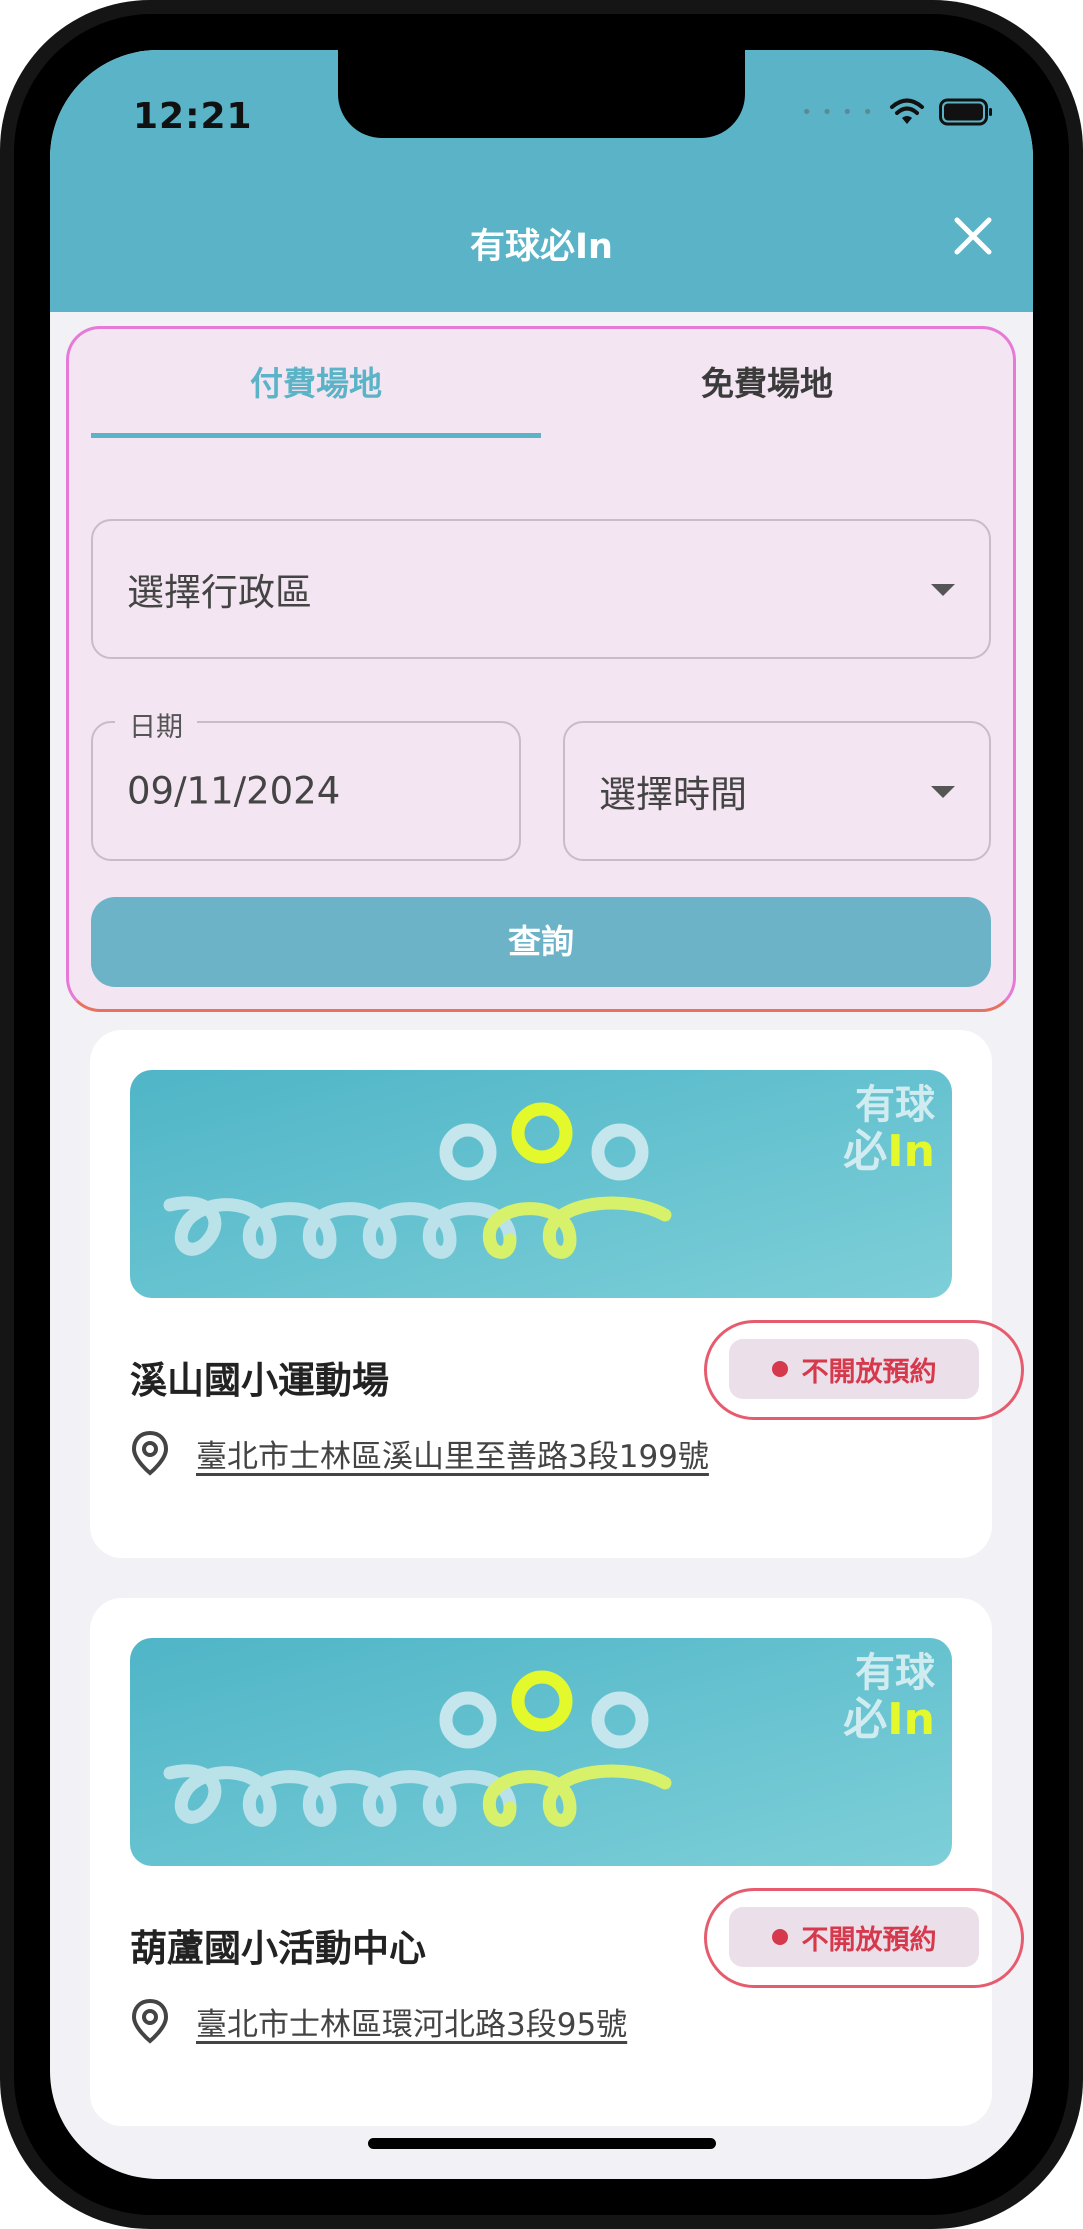 The image size is (1083, 2229). I want to click on address-row: 臺北市士林區環河北路3段95號, so click(378, 2021).